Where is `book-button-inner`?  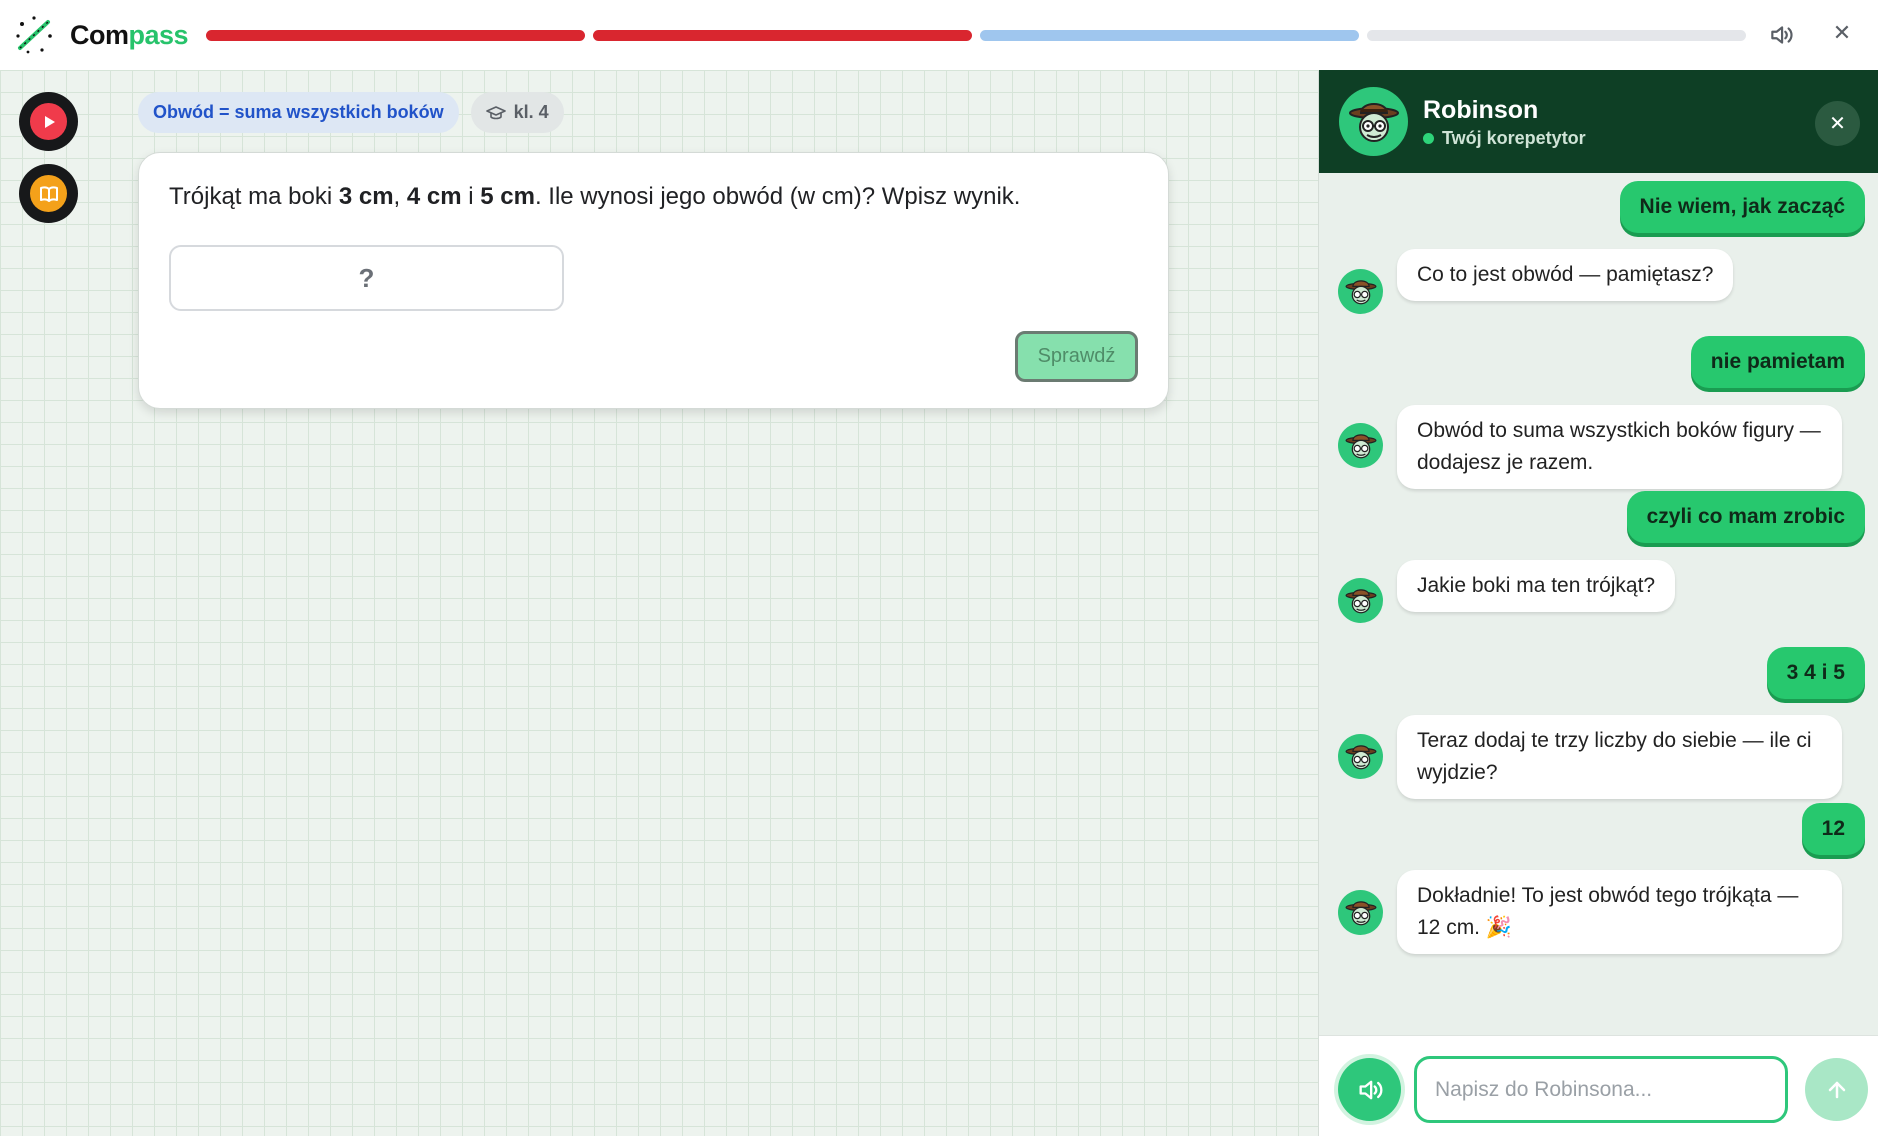 book-button-inner is located at coordinates (48, 193).